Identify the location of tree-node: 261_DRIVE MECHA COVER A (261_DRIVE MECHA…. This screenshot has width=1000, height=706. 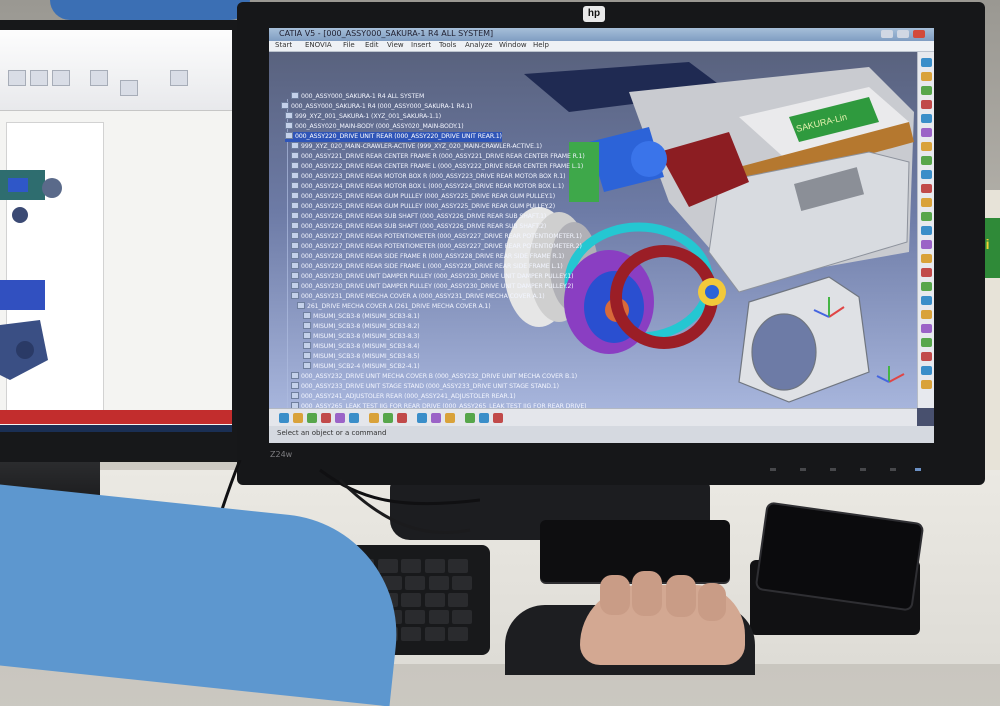
(394, 307).